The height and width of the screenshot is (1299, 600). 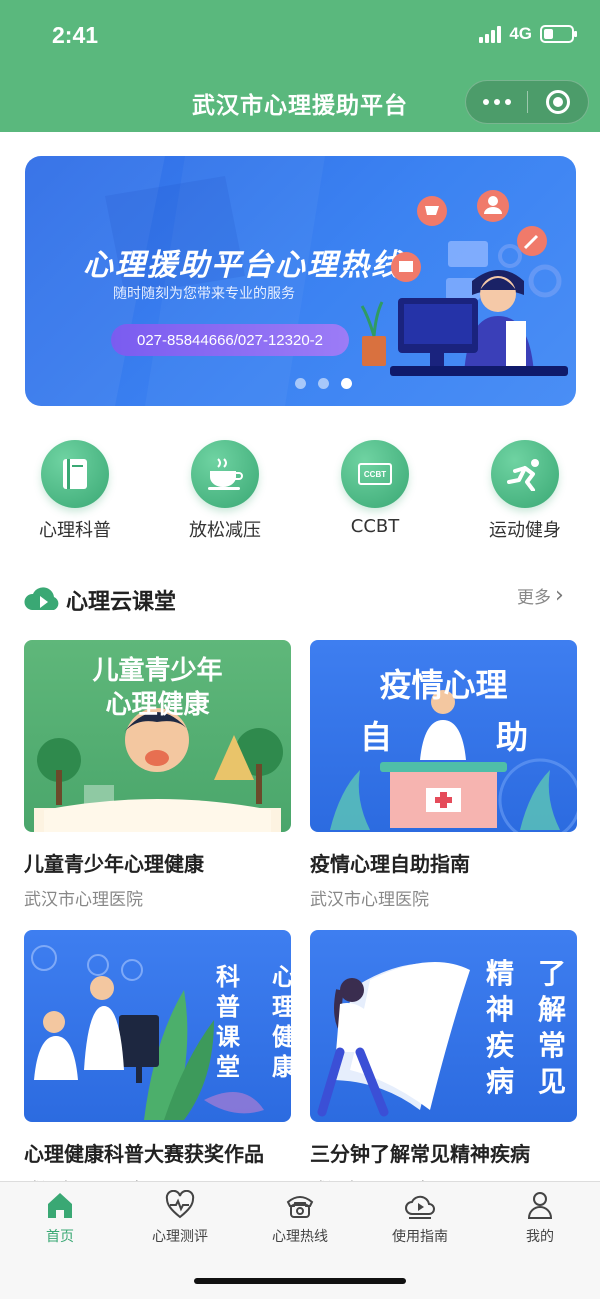 I want to click on banner-subtitle: 随时随刻为您带来专业的服务, so click(x=204, y=294).